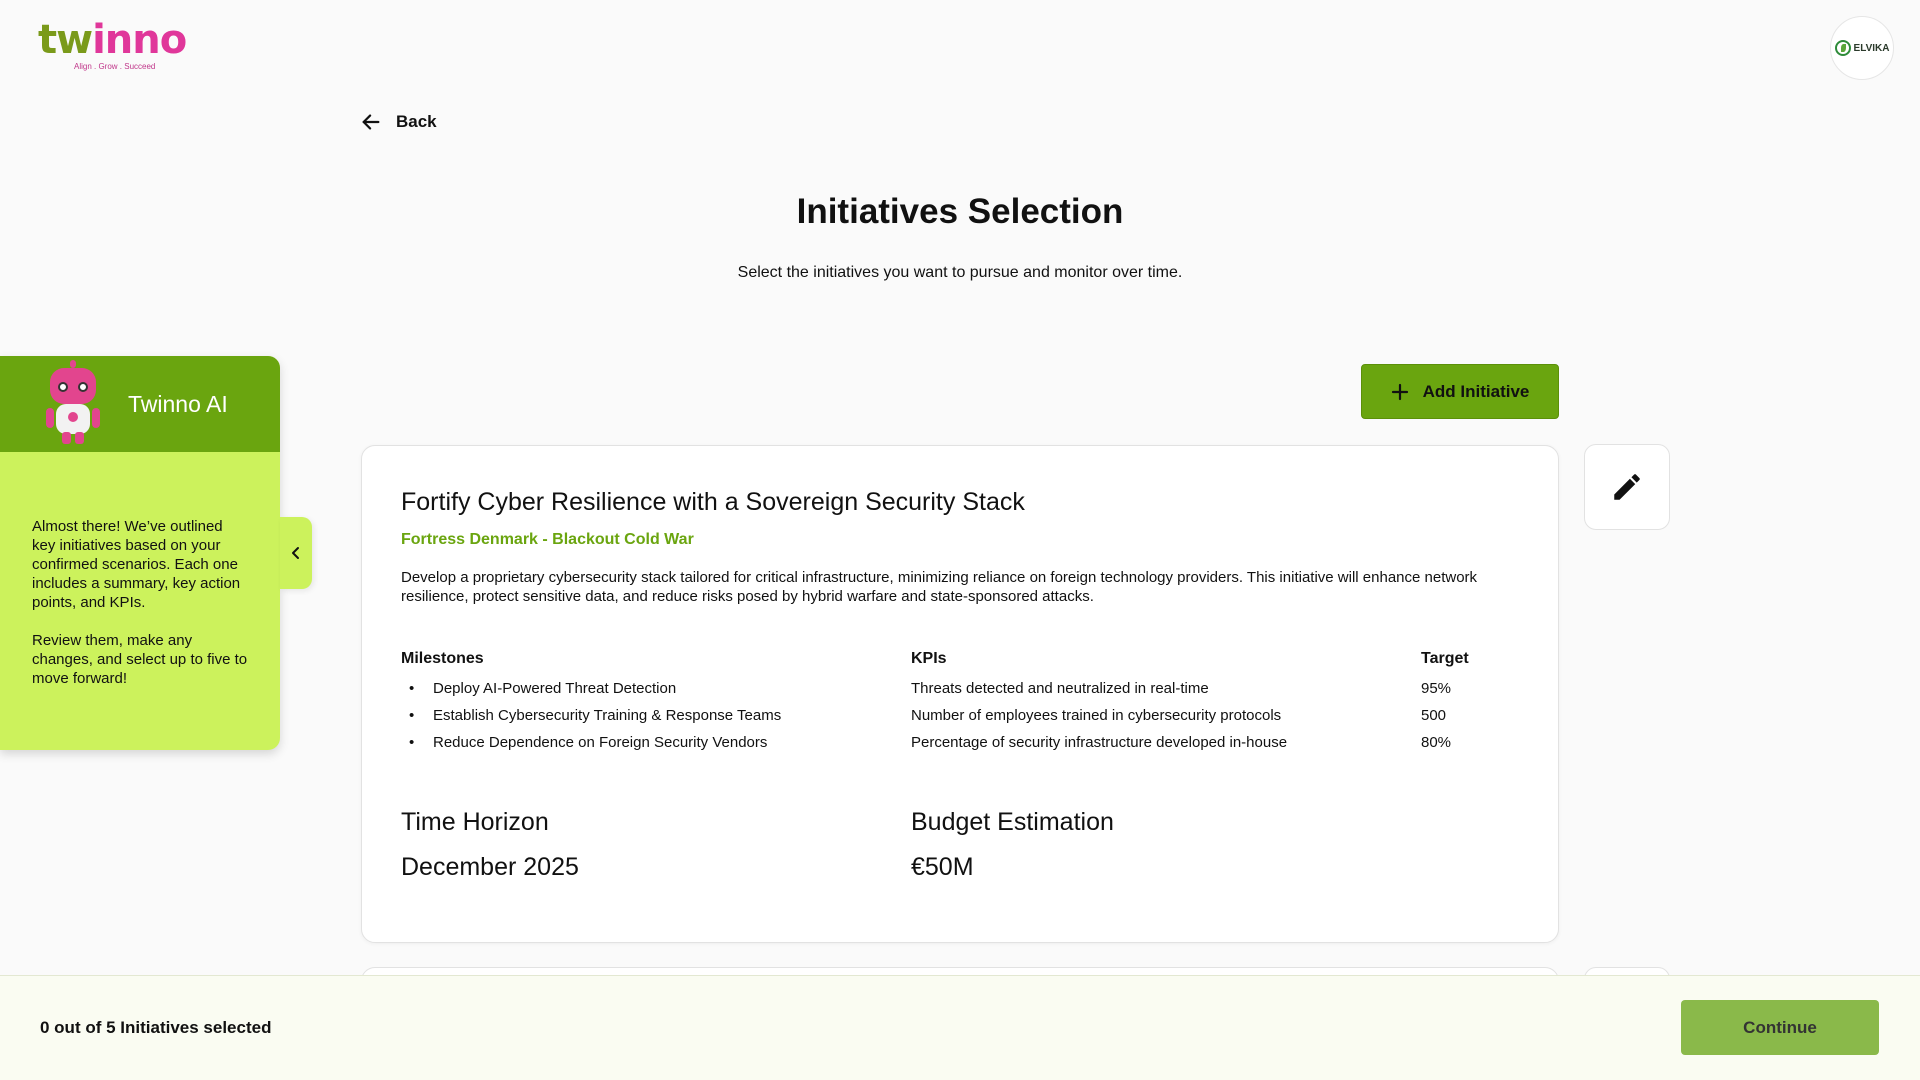 The height and width of the screenshot is (1080, 1920). Describe the element at coordinates (1436, 742) in the screenshot. I see `target-item: 80%` at that location.